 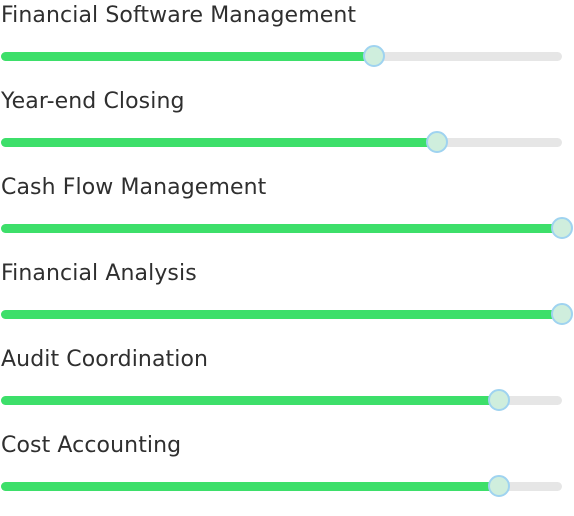 I want to click on skill-label: Year-end Closing, so click(x=93, y=101).